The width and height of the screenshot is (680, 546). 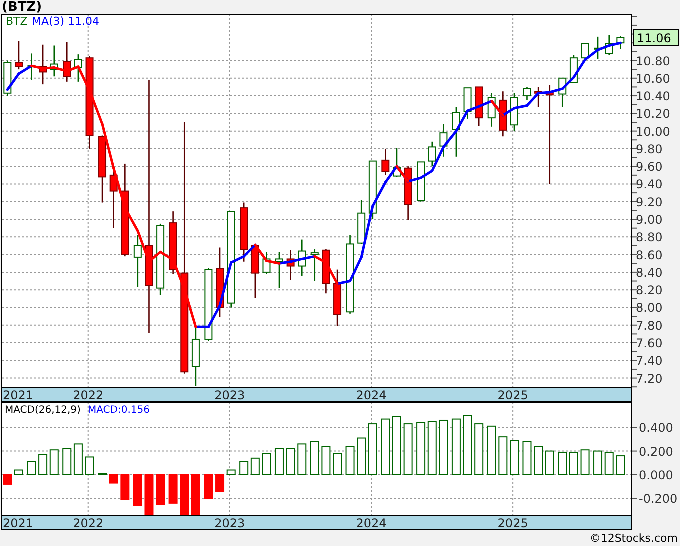 What do you see at coordinates (649, 325) in the screenshot?
I see `axis-label: 7.80` at bounding box center [649, 325].